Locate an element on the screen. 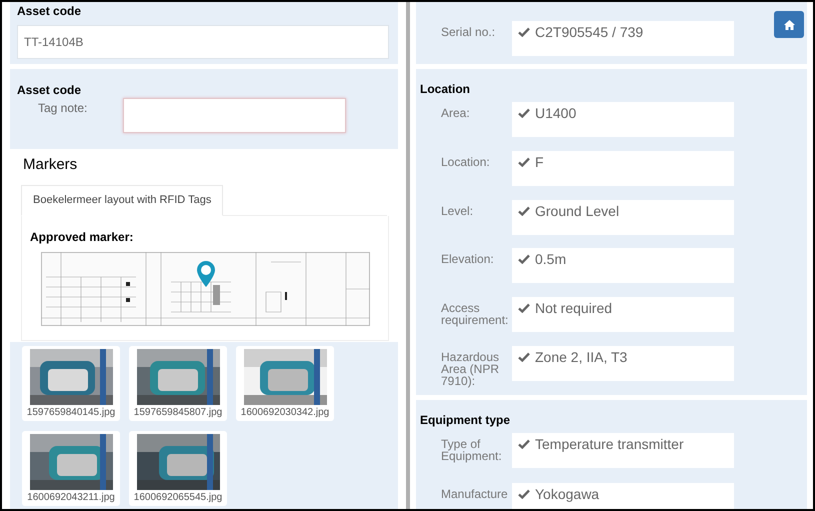  photo-filename: 1600692065545.jpg is located at coordinates (178, 497).